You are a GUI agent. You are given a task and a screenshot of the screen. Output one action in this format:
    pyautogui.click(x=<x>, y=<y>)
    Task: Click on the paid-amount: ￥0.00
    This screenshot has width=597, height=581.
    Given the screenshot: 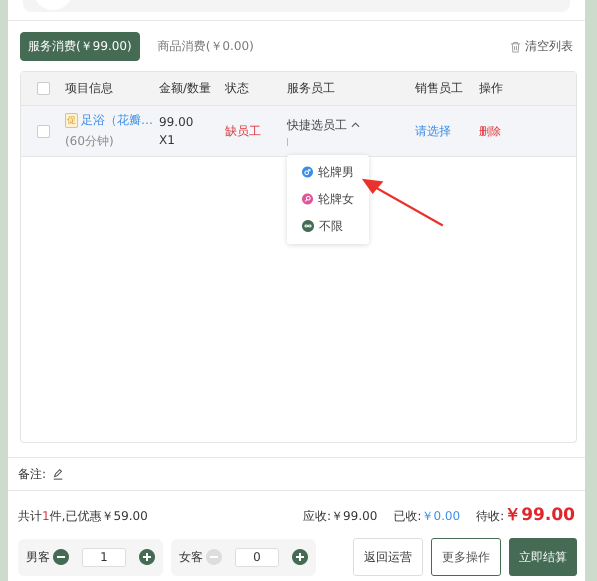 What is the action you would take?
    pyautogui.click(x=440, y=516)
    